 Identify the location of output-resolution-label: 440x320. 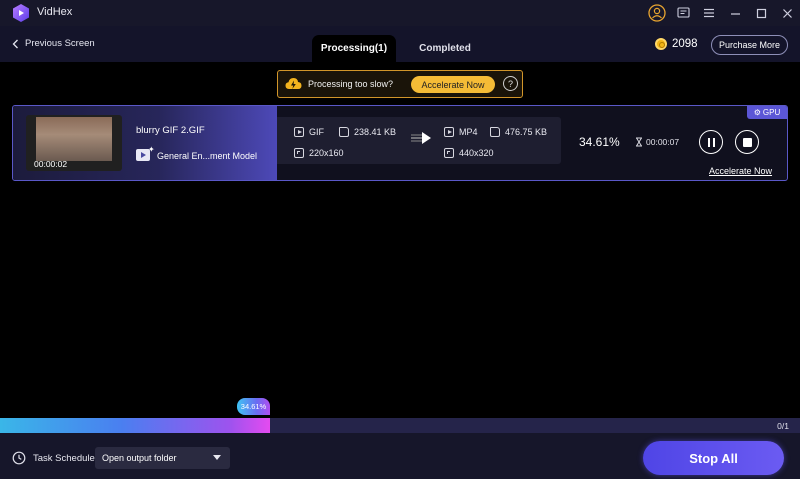
(476, 153).